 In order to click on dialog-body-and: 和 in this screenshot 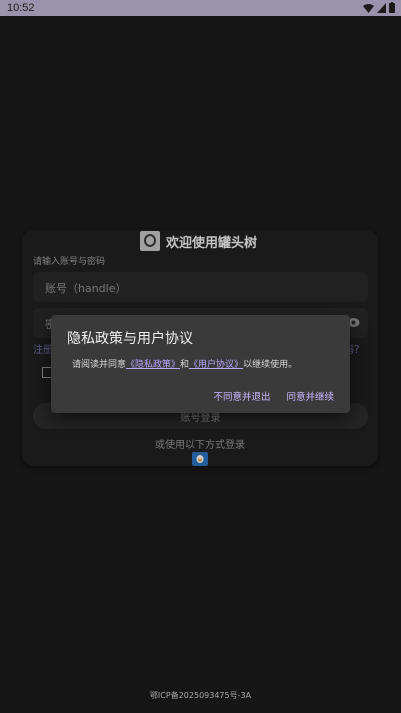, I will do `click(185, 365)`.